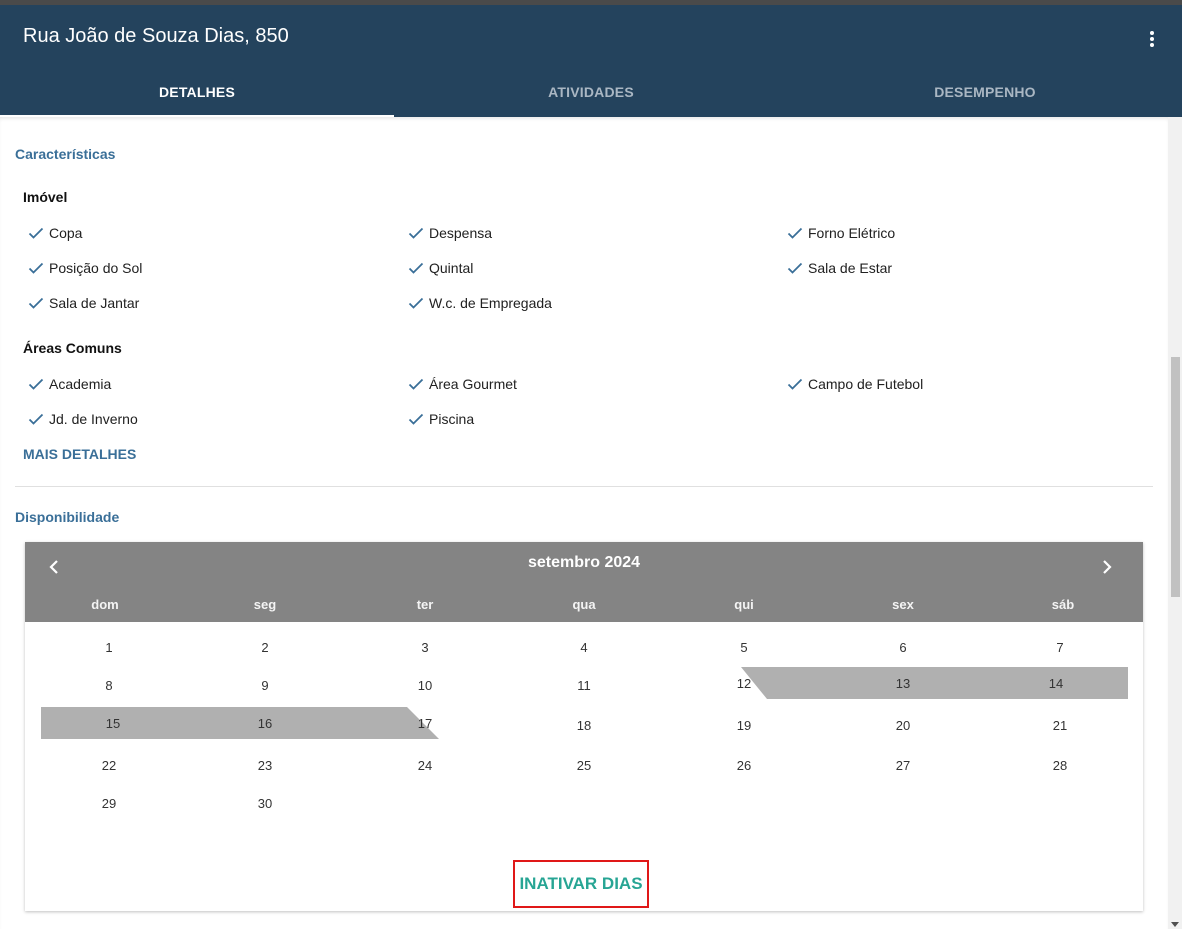 This screenshot has width=1182, height=929. Describe the element at coordinates (584, 562) in the screenshot. I see `calendar-month-label: setembro 2024` at that location.